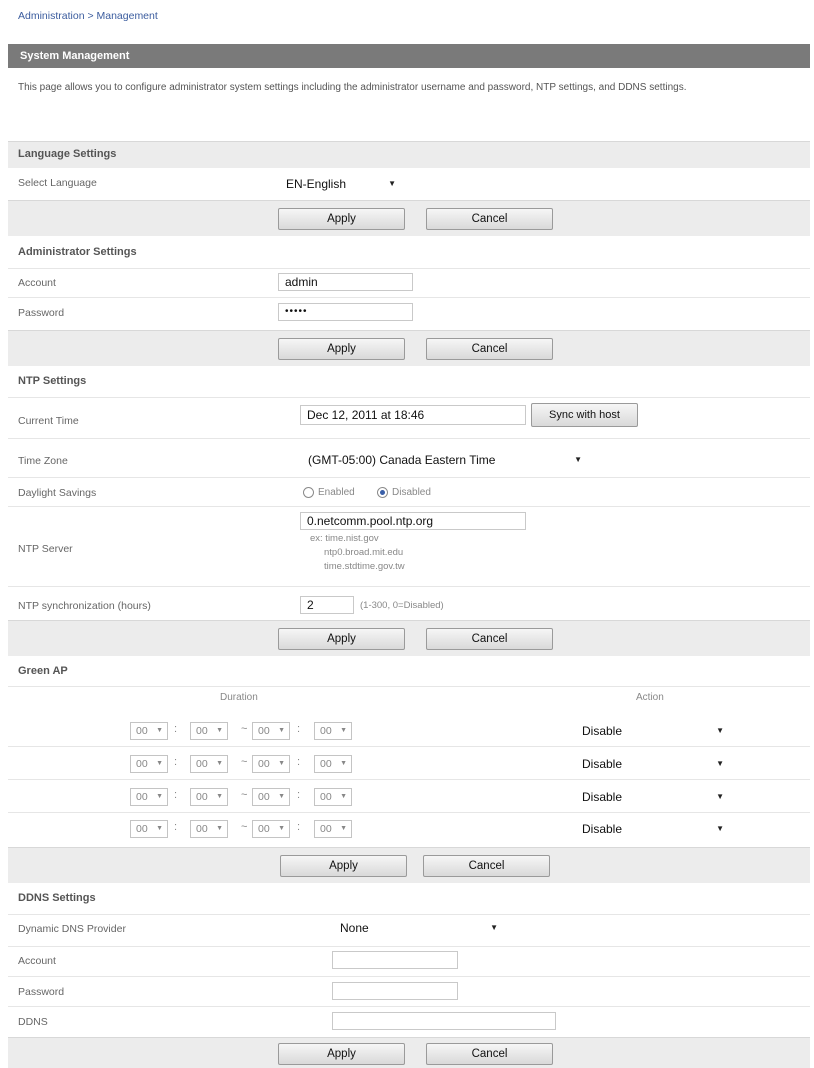 The image size is (814, 1068). What do you see at coordinates (33, 1022) in the screenshot?
I see `ddns-hostname-label: DDNS` at bounding box center [33, 1022].